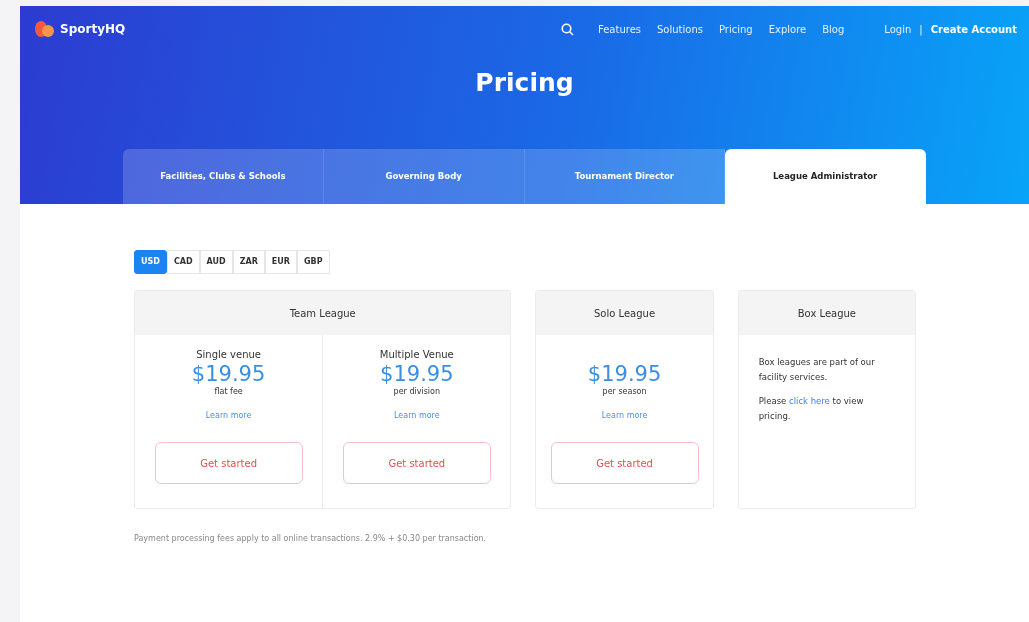 Image resolution: width=1029 pixels, height=622 pixels. What do you see at coordinates (809, 400) in the screenshot?
I see `click-here-link: click here` at bounding box center [809, 400].